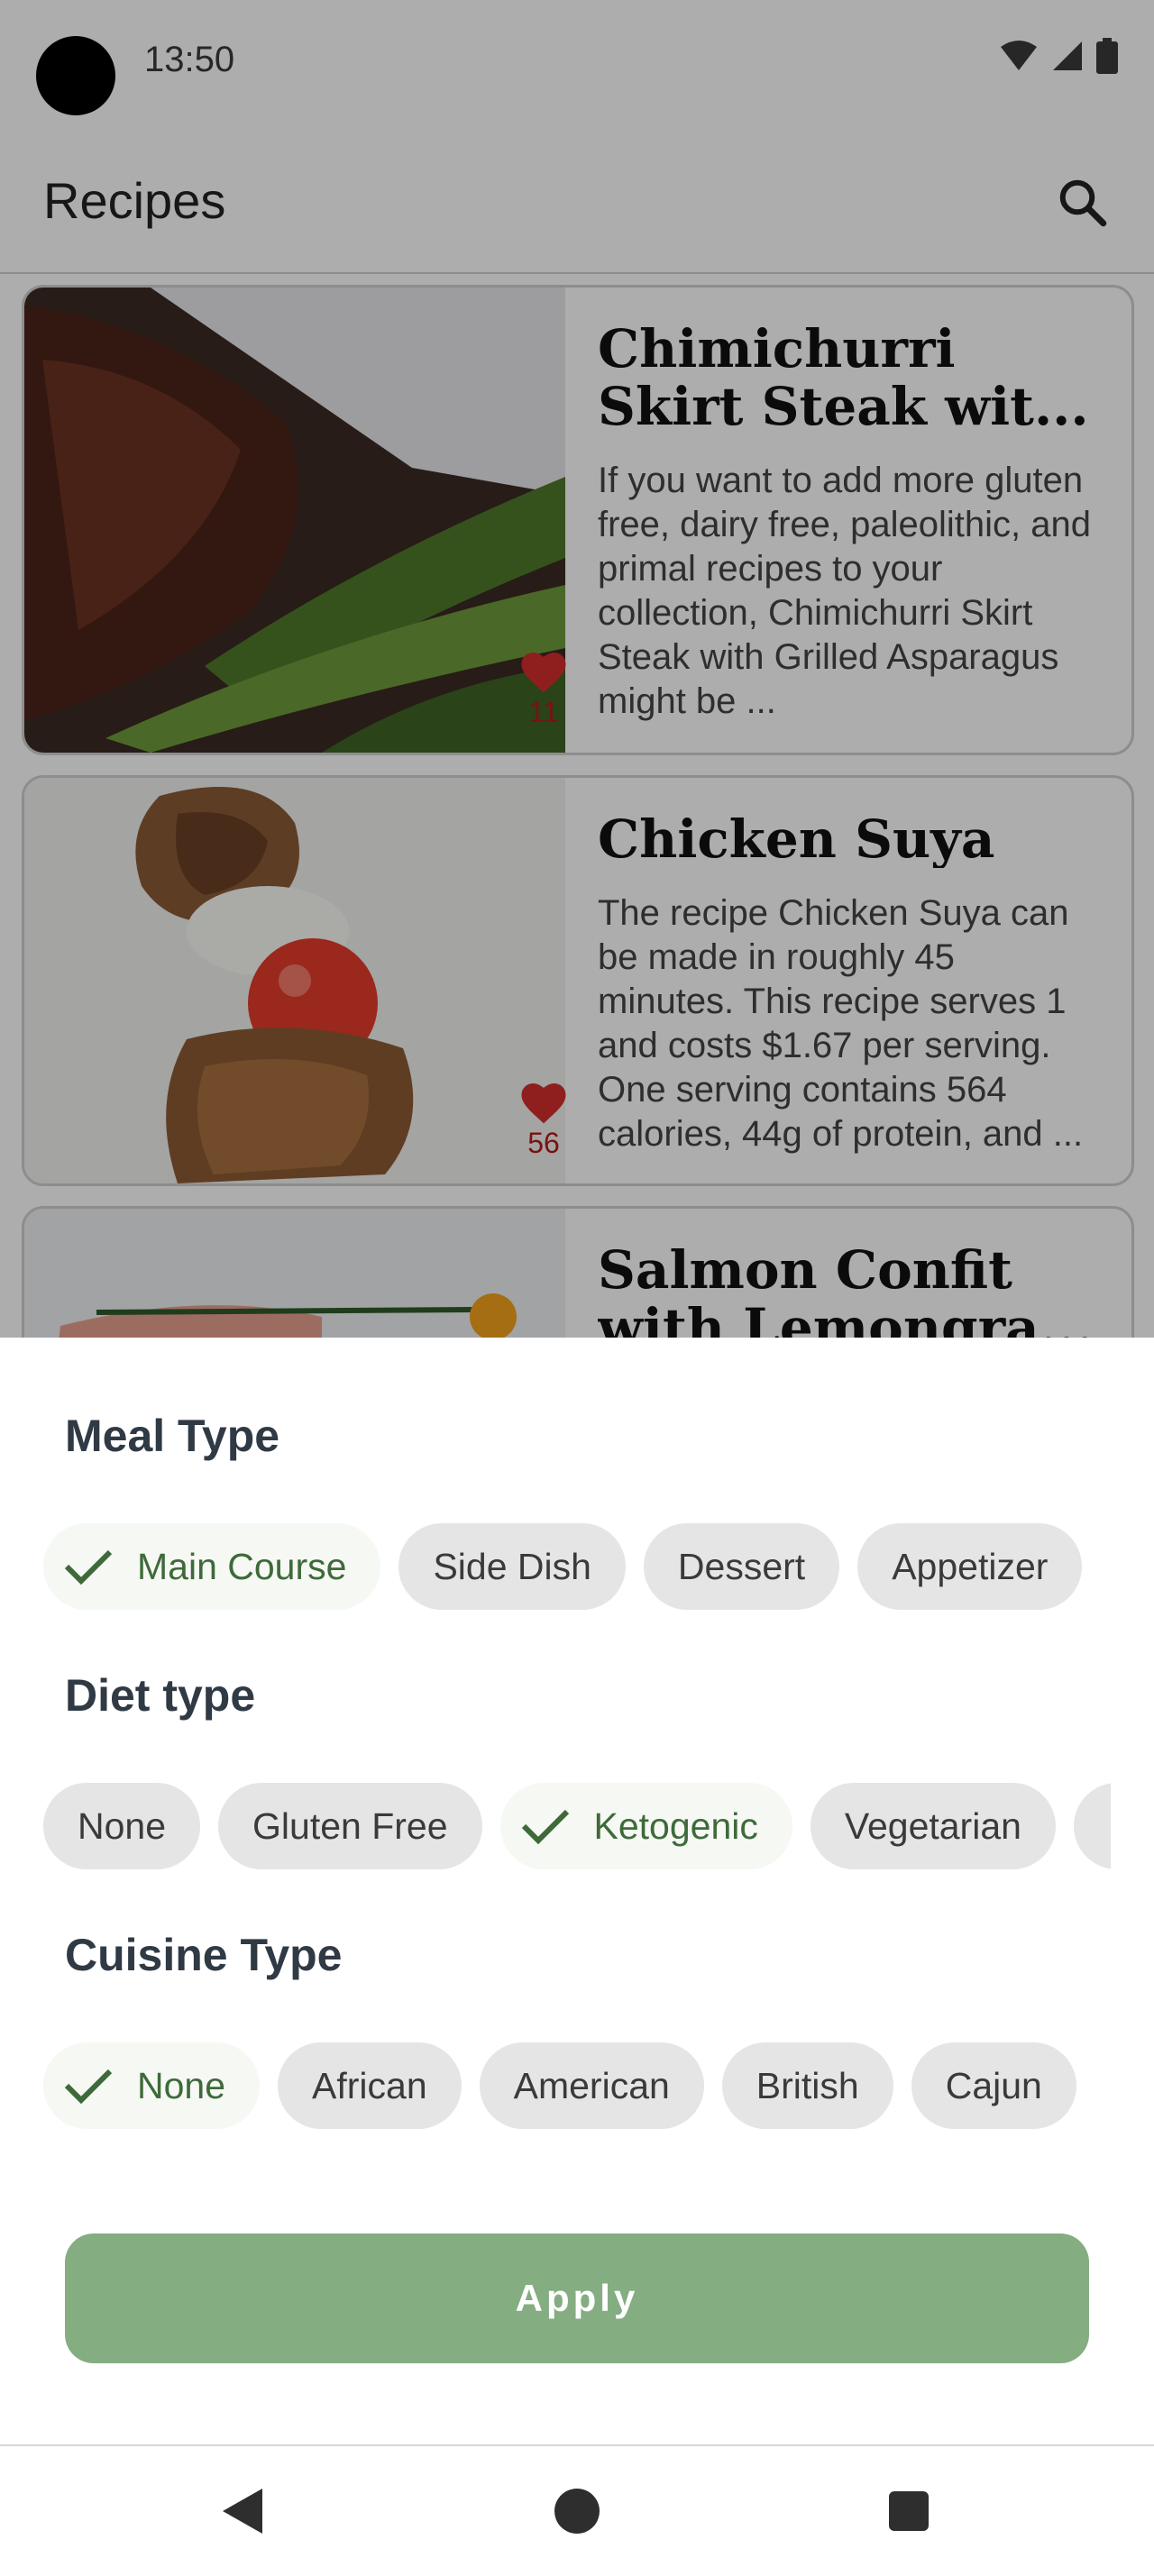 This screenshot has height=2576, width=1154. I want to click on chip-main-course: Main Course, so click(212, 1566).